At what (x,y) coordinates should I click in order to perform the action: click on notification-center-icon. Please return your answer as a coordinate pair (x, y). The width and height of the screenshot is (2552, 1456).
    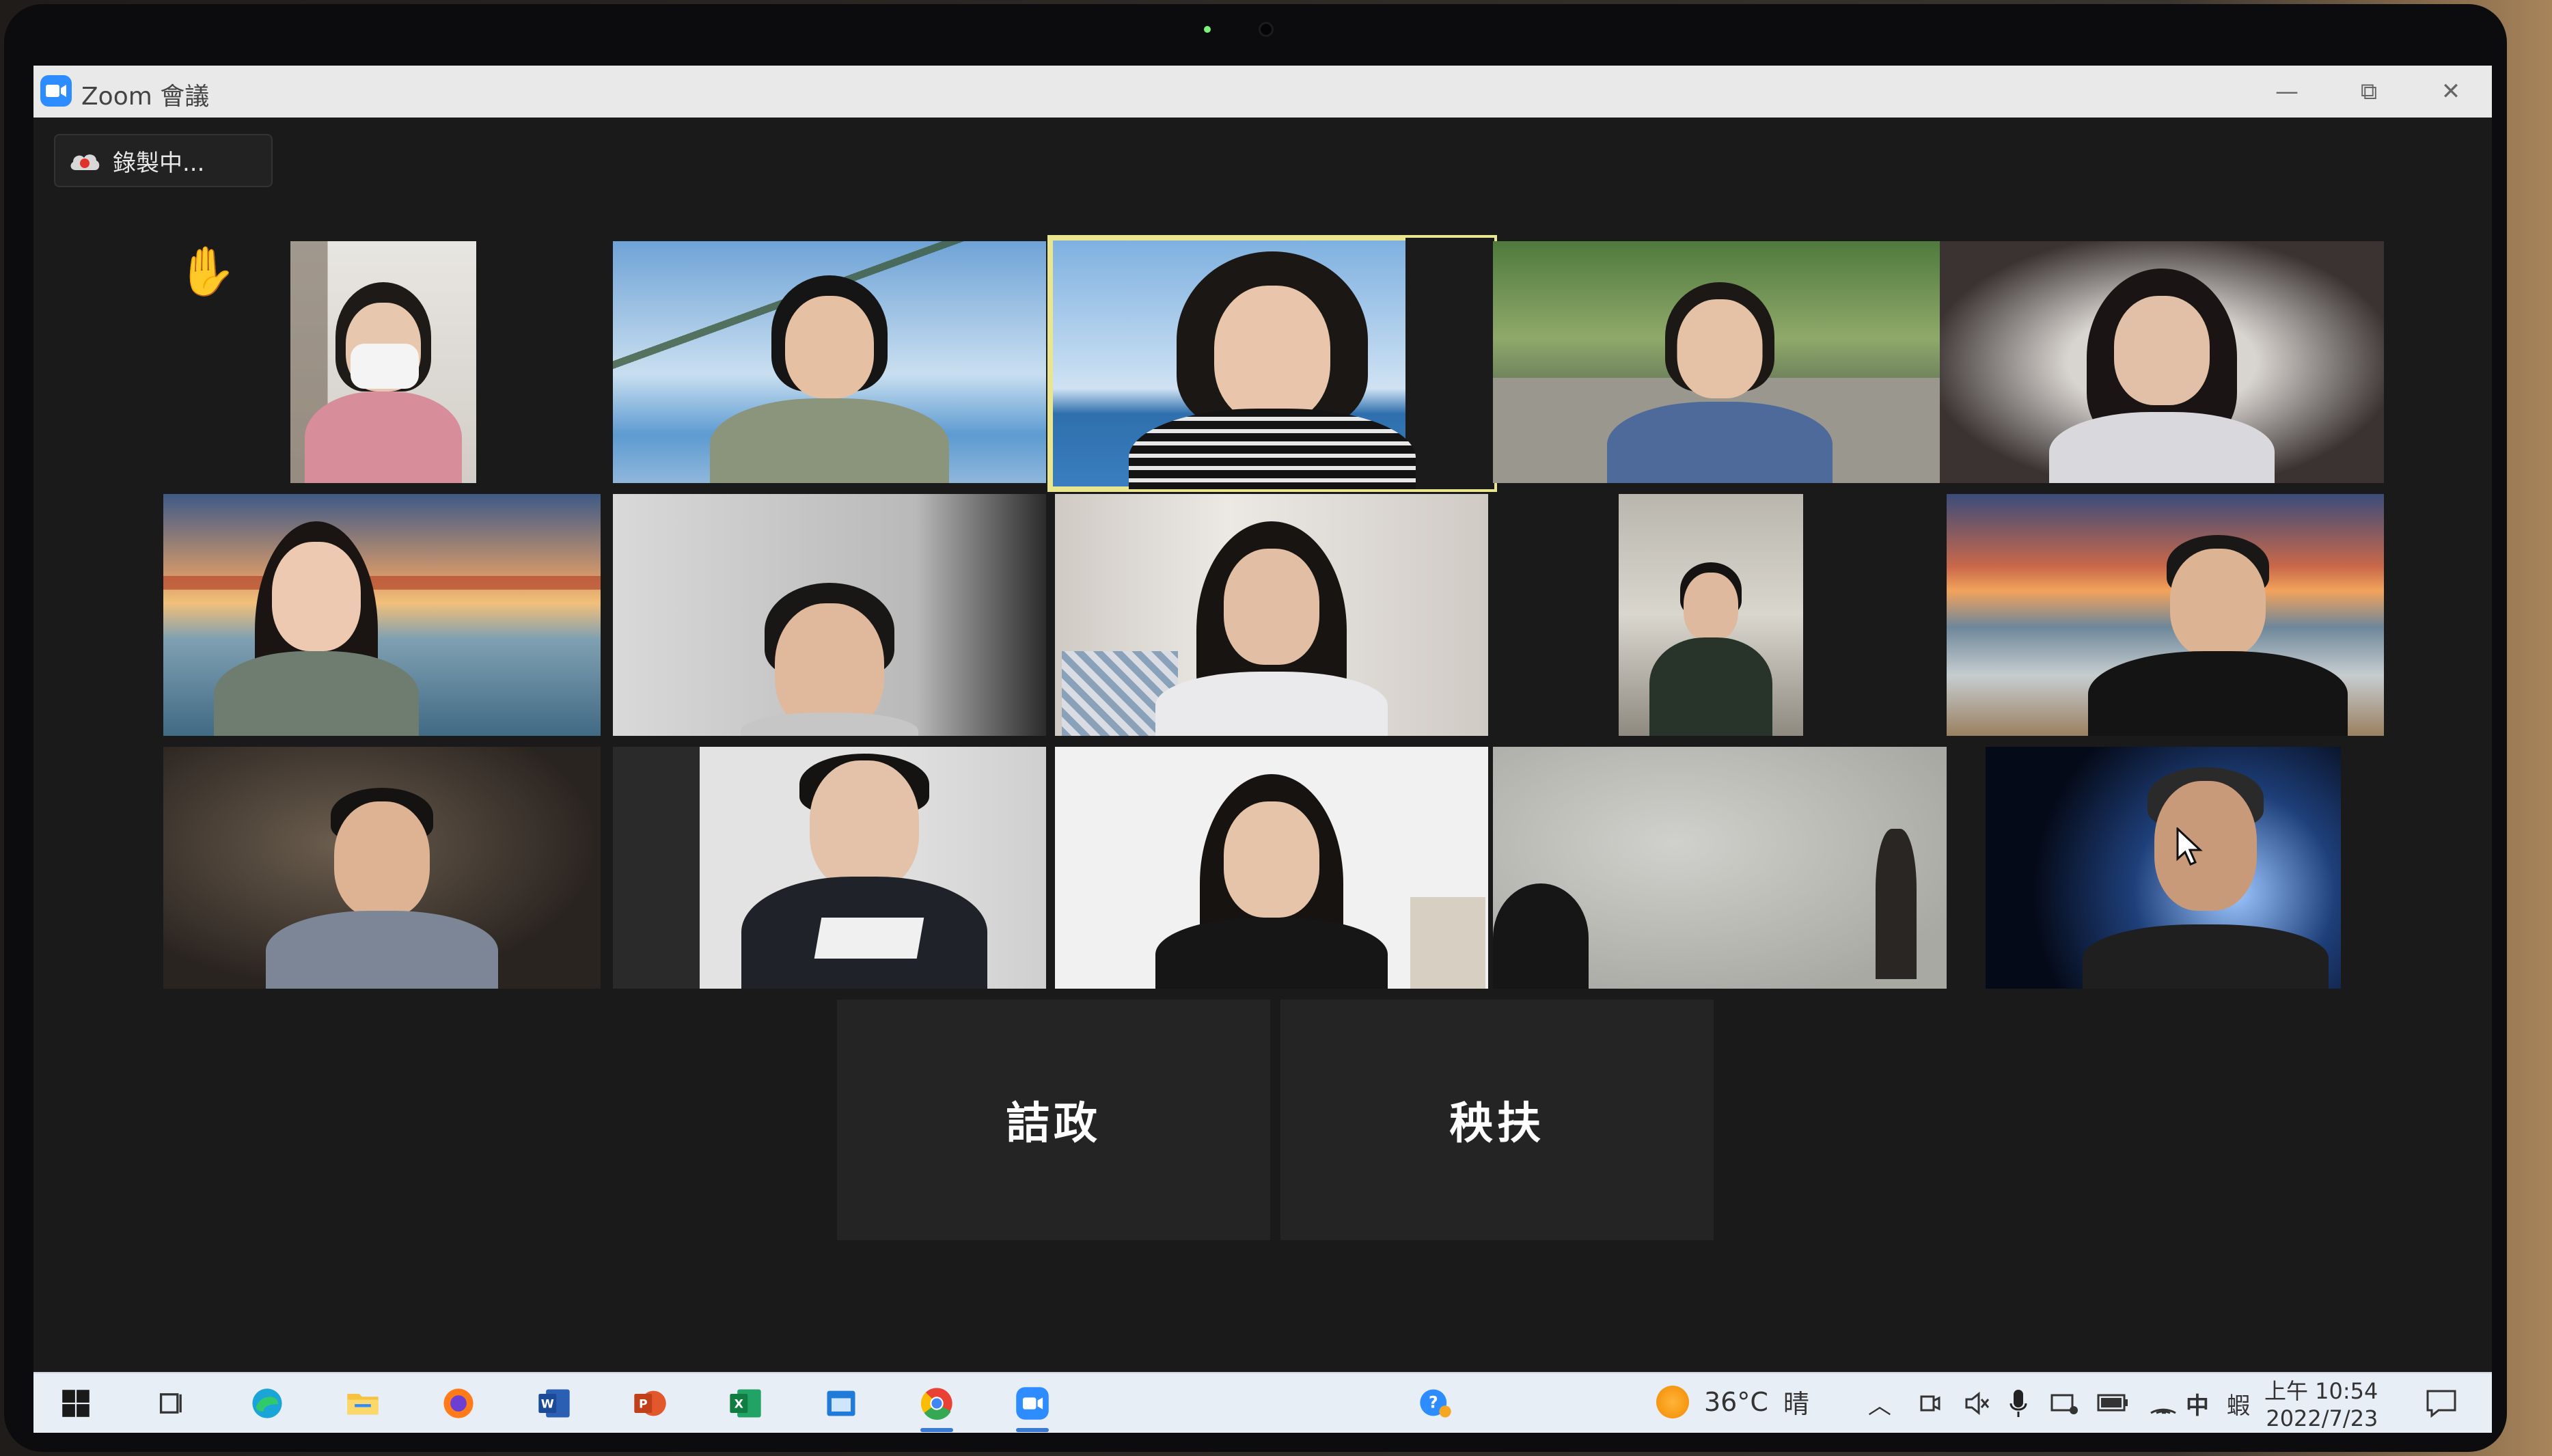
    Looking at the image, I should click on (2441, 1403).